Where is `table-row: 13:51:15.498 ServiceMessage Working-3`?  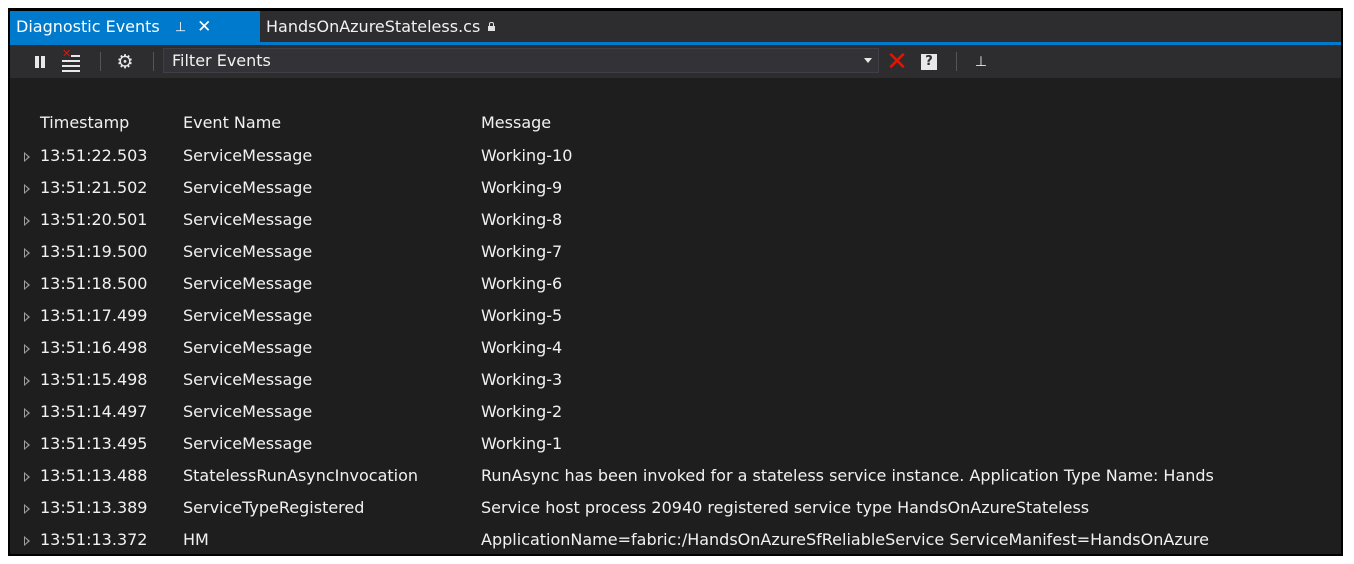 table-row: 13:51:15.498 ServiceMessage Working-3 is located at coordinates (675, 382).